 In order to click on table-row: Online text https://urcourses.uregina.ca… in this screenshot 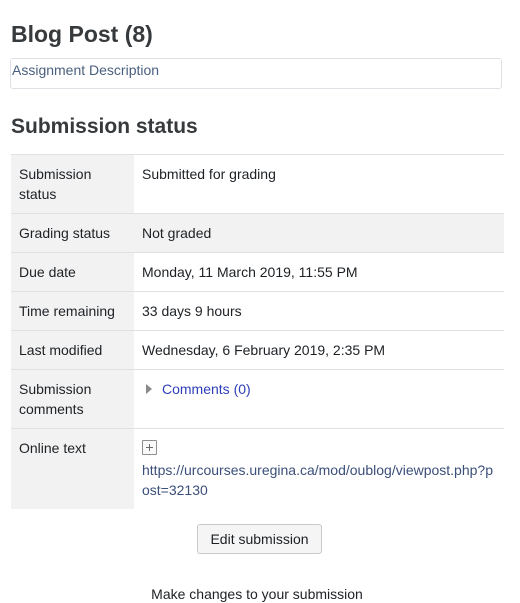, I will do `click(257, 468)`.